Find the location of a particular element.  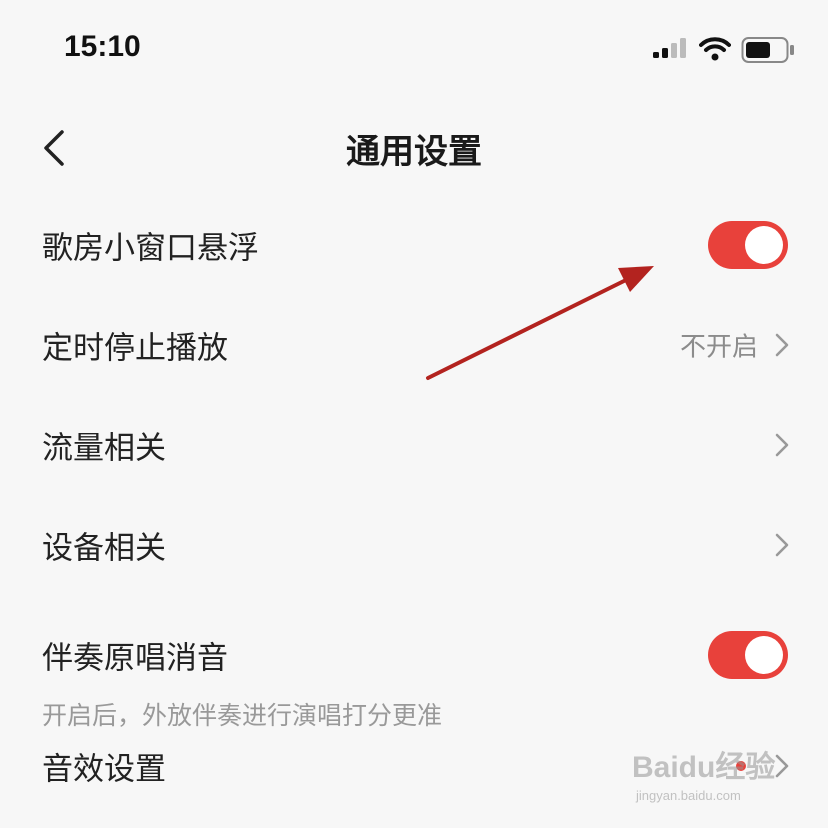

devices-label: 设备相关 is located at coordinates (104, 548).